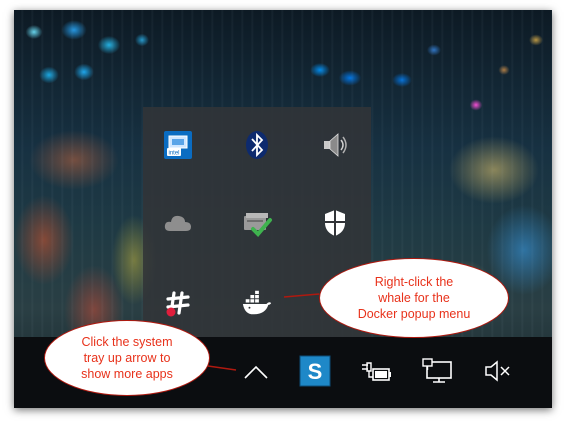 This screenshot has width=566, height=421. Describe the element at coordinates (414, 314) in the screenshot. I see `docker-callout-line: Docker popup menu` at that location.